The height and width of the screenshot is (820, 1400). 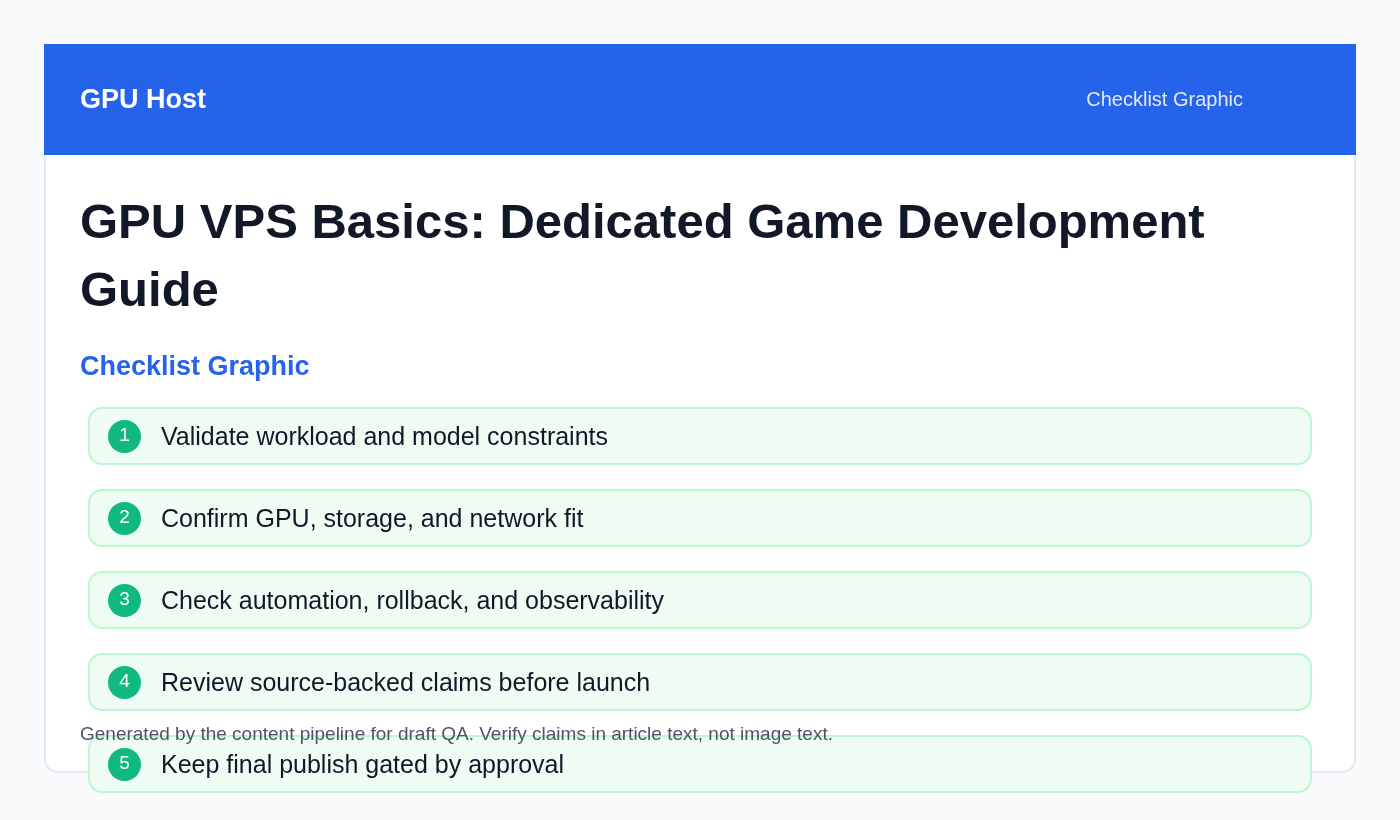 What do you see at coordinates (195, 366) in the screenshot?
I see `section-heading: Checklist Graphic` at bounding box center [195, 366].